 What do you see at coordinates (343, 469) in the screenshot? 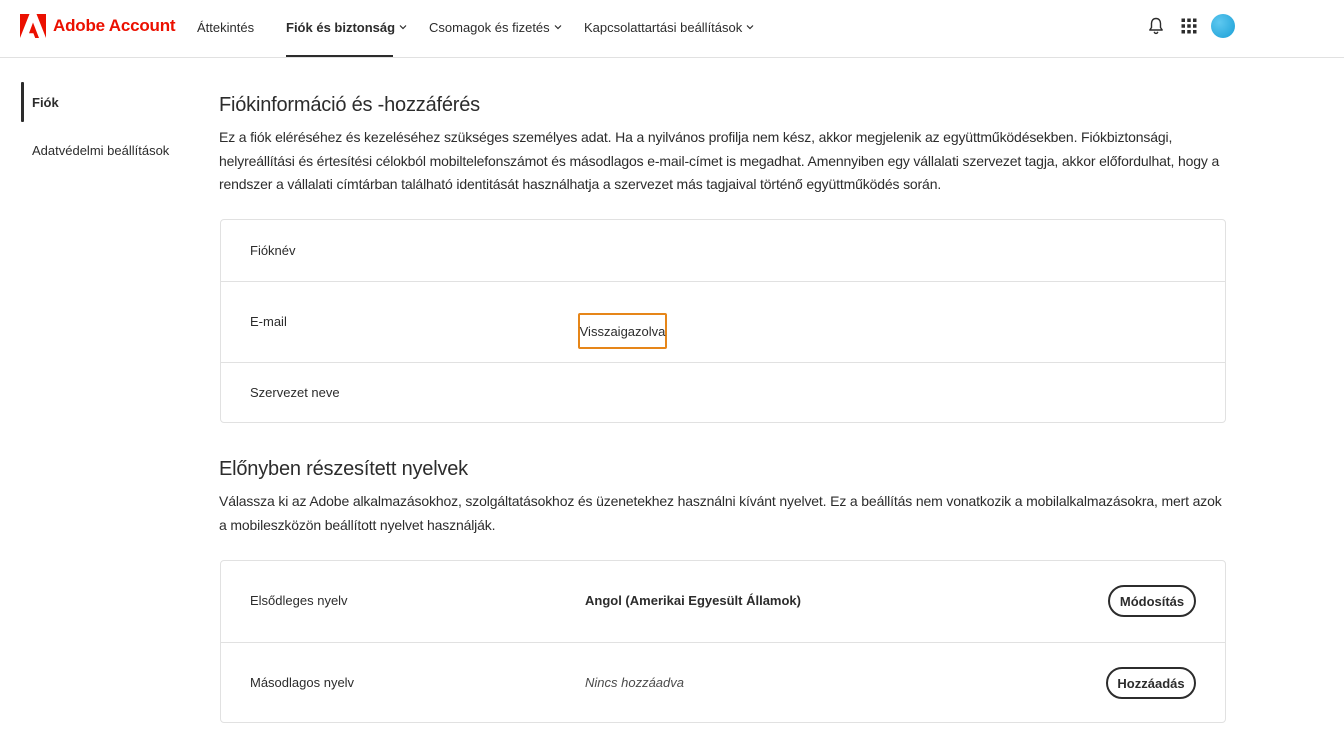
I see `language-section-title: Előnyben részesített nyelvek` at bounding box center [343, 469].